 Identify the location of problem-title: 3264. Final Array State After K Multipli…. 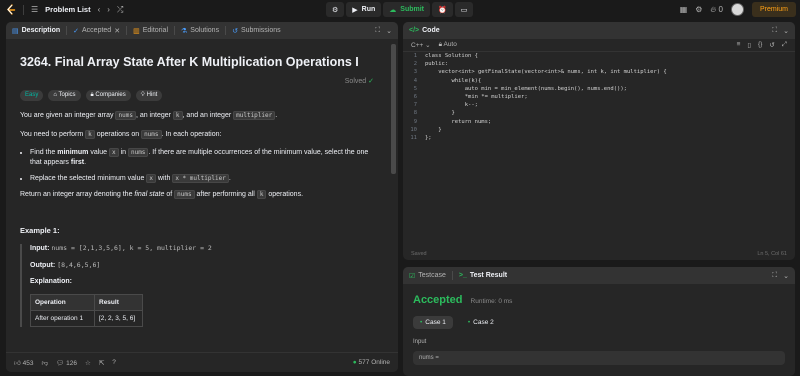
(197, 62).